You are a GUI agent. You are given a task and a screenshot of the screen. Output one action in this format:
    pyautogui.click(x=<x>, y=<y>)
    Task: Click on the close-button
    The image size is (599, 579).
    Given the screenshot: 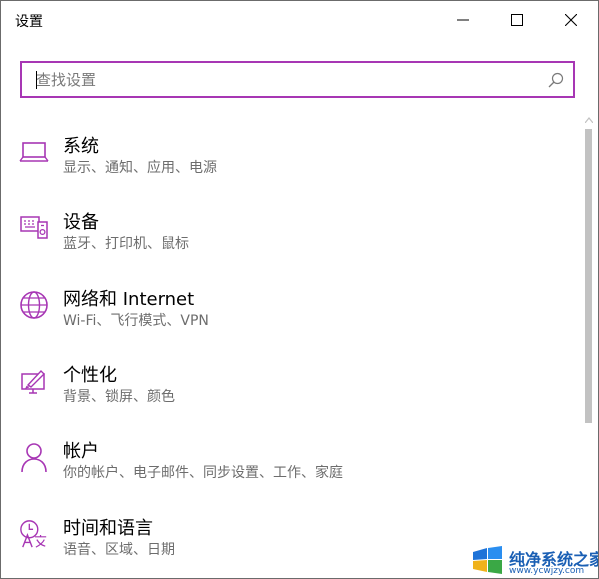 What is the action you would take?
    pyautogui.click(x=571, y=20)
    